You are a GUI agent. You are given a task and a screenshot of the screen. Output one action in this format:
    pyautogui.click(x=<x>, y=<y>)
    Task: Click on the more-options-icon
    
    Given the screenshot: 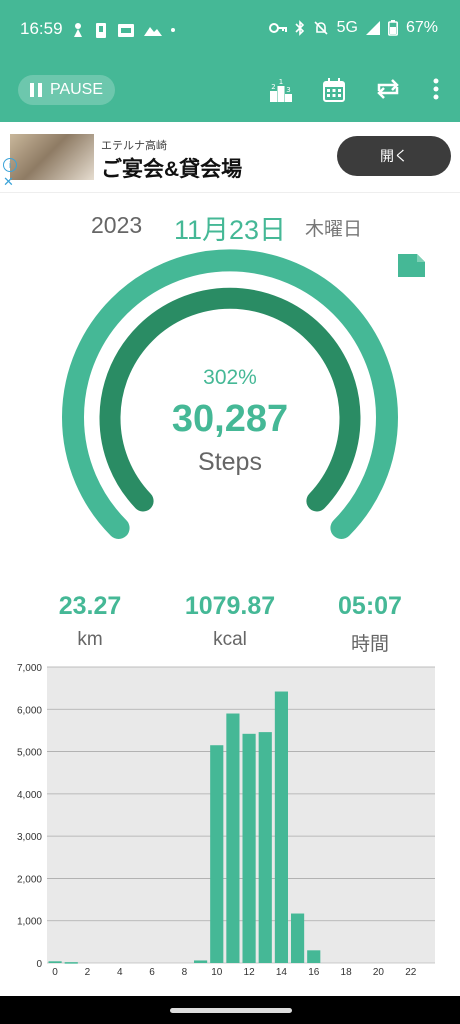 What is the action you would take?
    pyautogui.click(x=436, y=89)
    